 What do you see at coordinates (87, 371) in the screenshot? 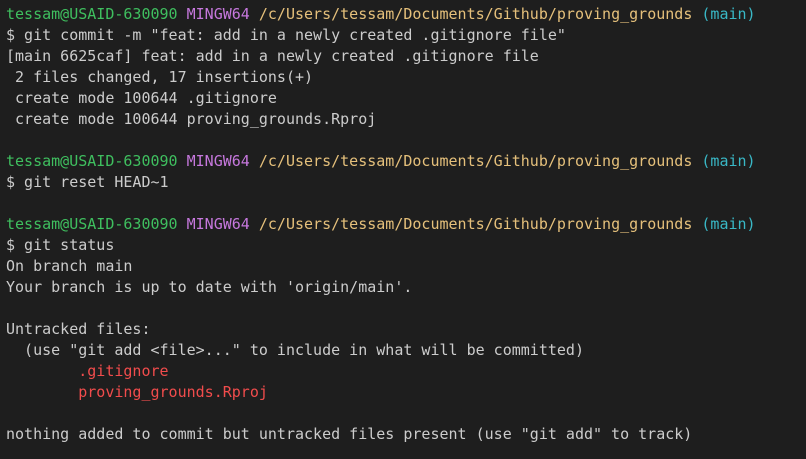
I see `line-text: .gitignore` at bounding box center [87, 371].